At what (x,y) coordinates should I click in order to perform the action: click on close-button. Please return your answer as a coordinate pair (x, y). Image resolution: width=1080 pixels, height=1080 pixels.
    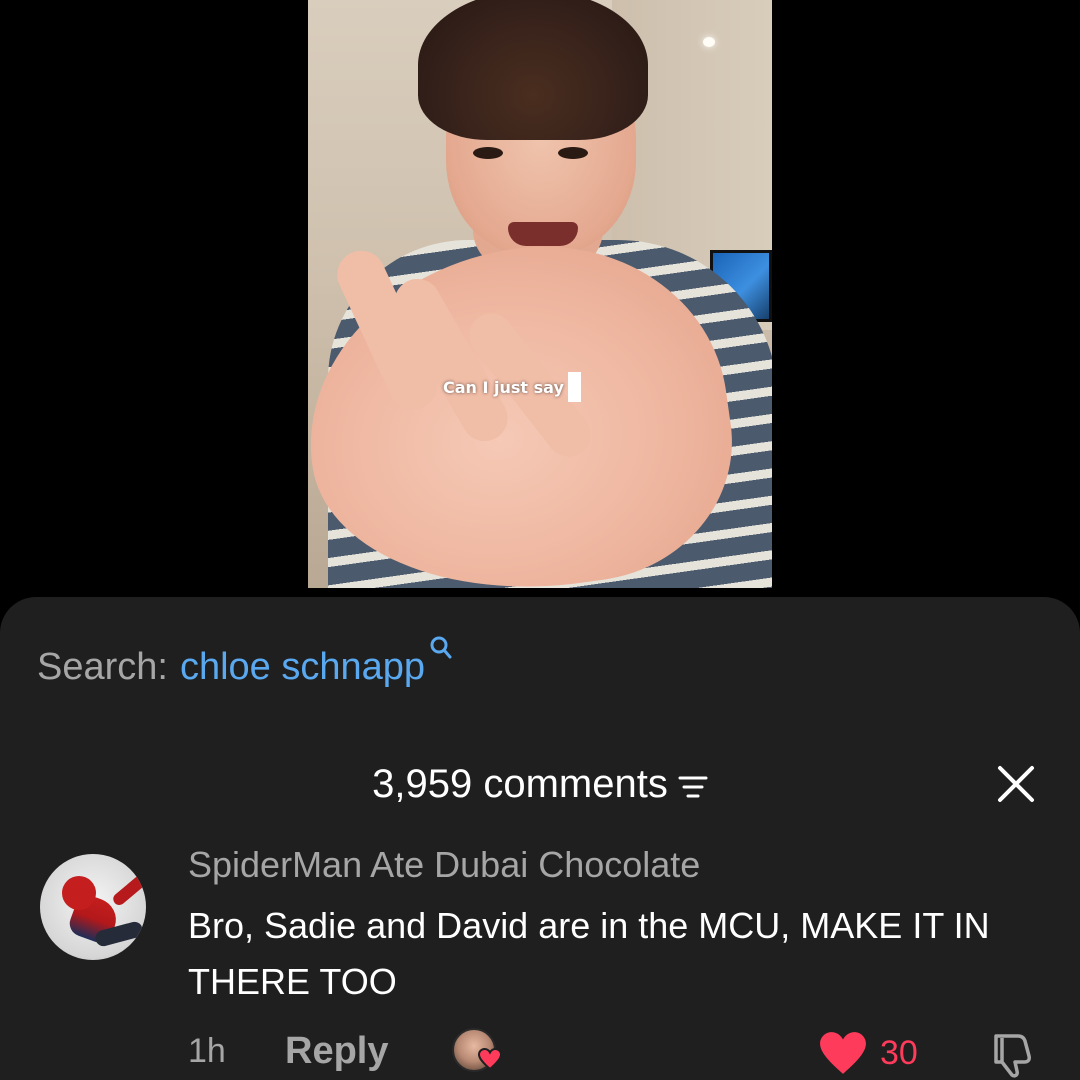
    Looking at the image, I should click on (1016, 784).